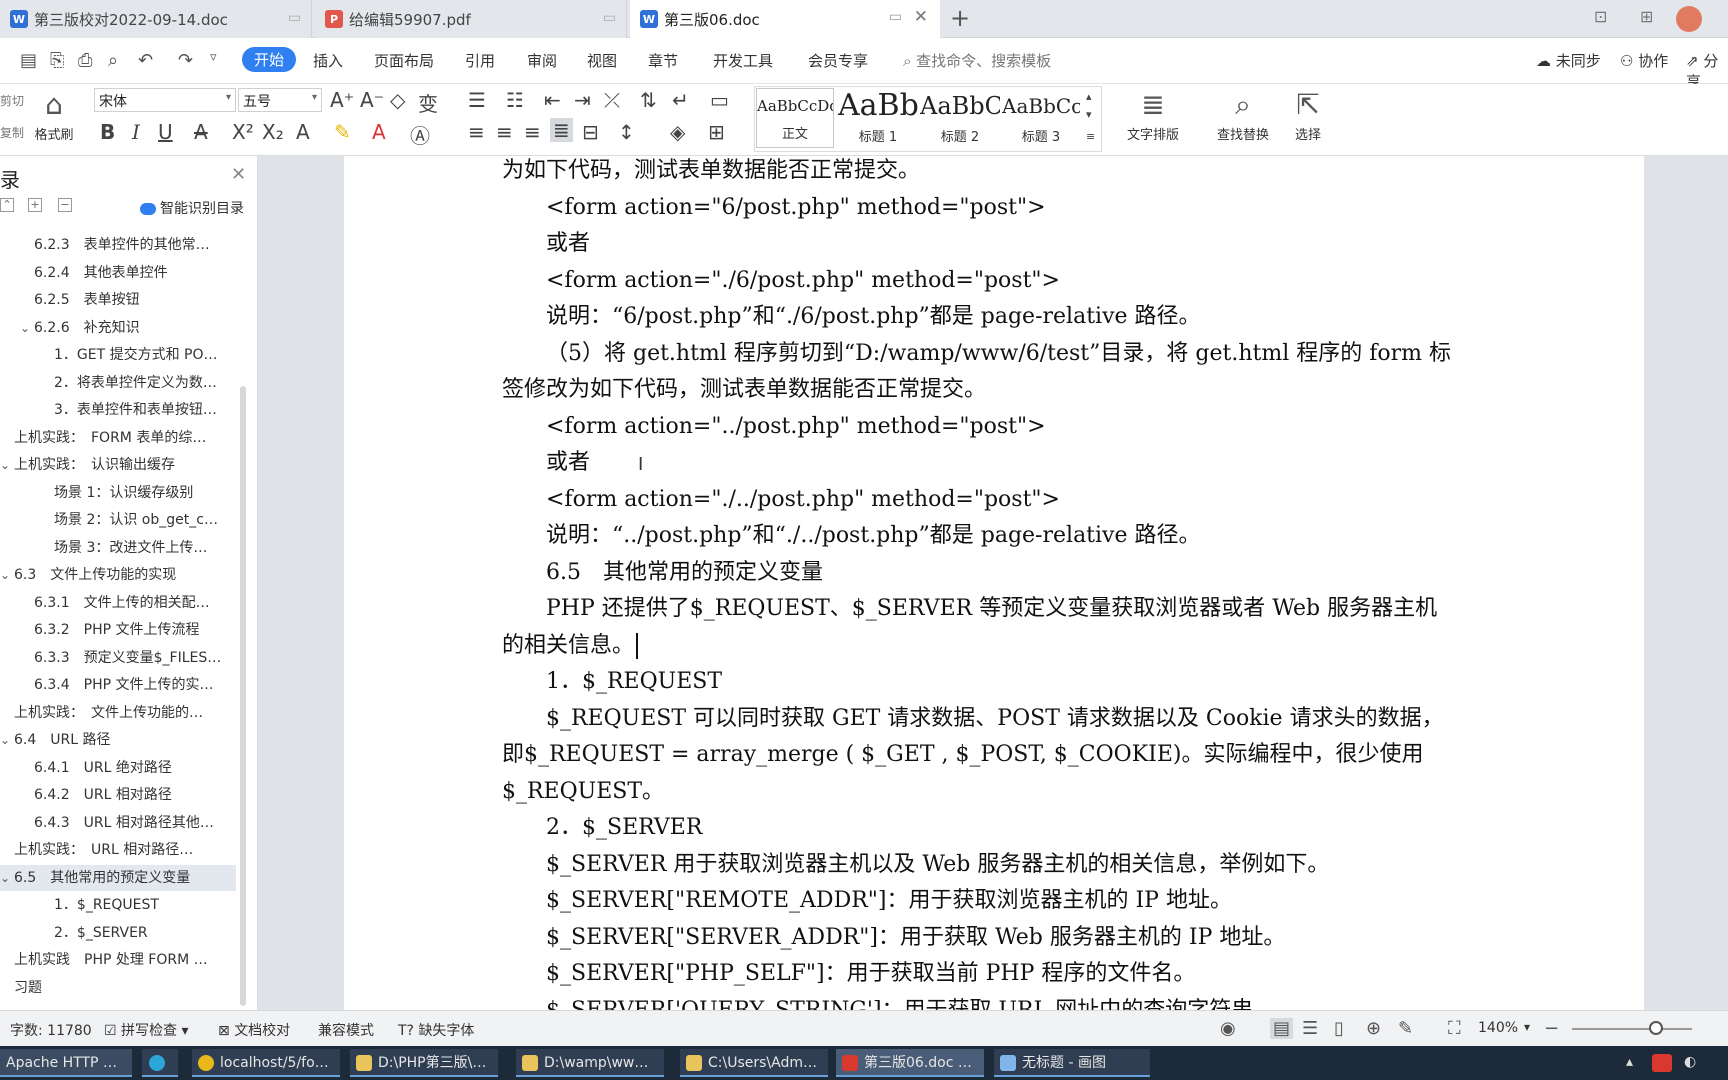 The height and width of the screenshot is (1080, 1728). Describe the element at coordinates (795, 118) in the screenshot. I see `style-normal: AaBbCcDd 正文` at that location.